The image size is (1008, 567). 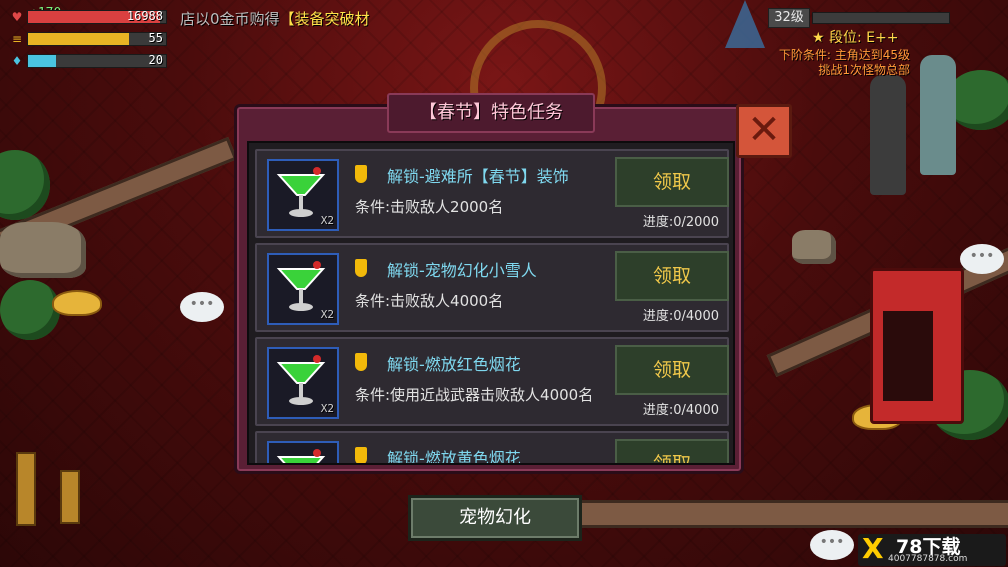 I want to click on task-condition: 条件:击败敌人4000名, so click(x=429, y=301).